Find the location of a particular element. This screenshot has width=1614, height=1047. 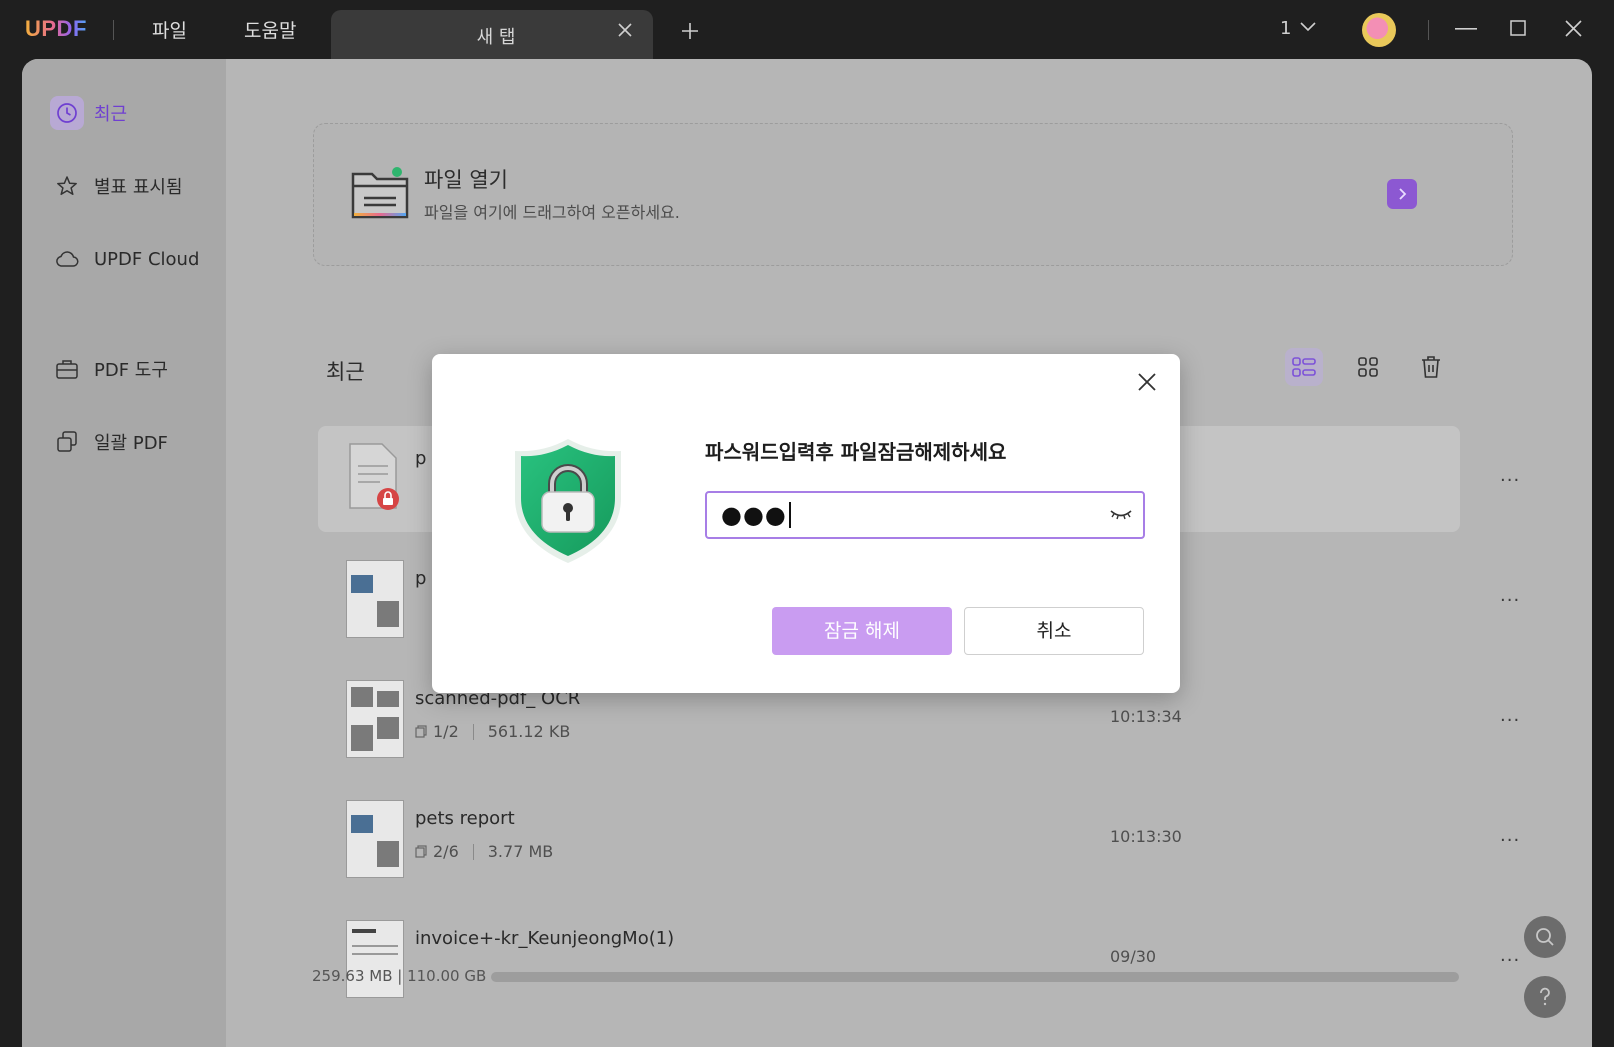

sidebar-item-cloud: UPDF Cloud is located at coordinates (133, 259).